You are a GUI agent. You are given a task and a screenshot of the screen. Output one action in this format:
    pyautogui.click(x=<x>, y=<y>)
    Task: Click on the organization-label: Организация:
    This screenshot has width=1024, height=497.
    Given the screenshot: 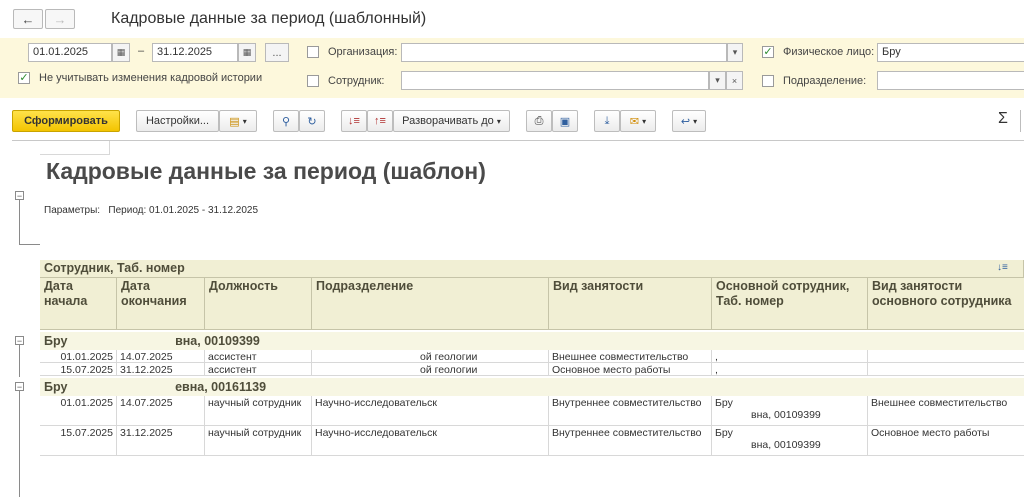 What is the action you would take?
    pyautogui.click(x=363, y=52)
    